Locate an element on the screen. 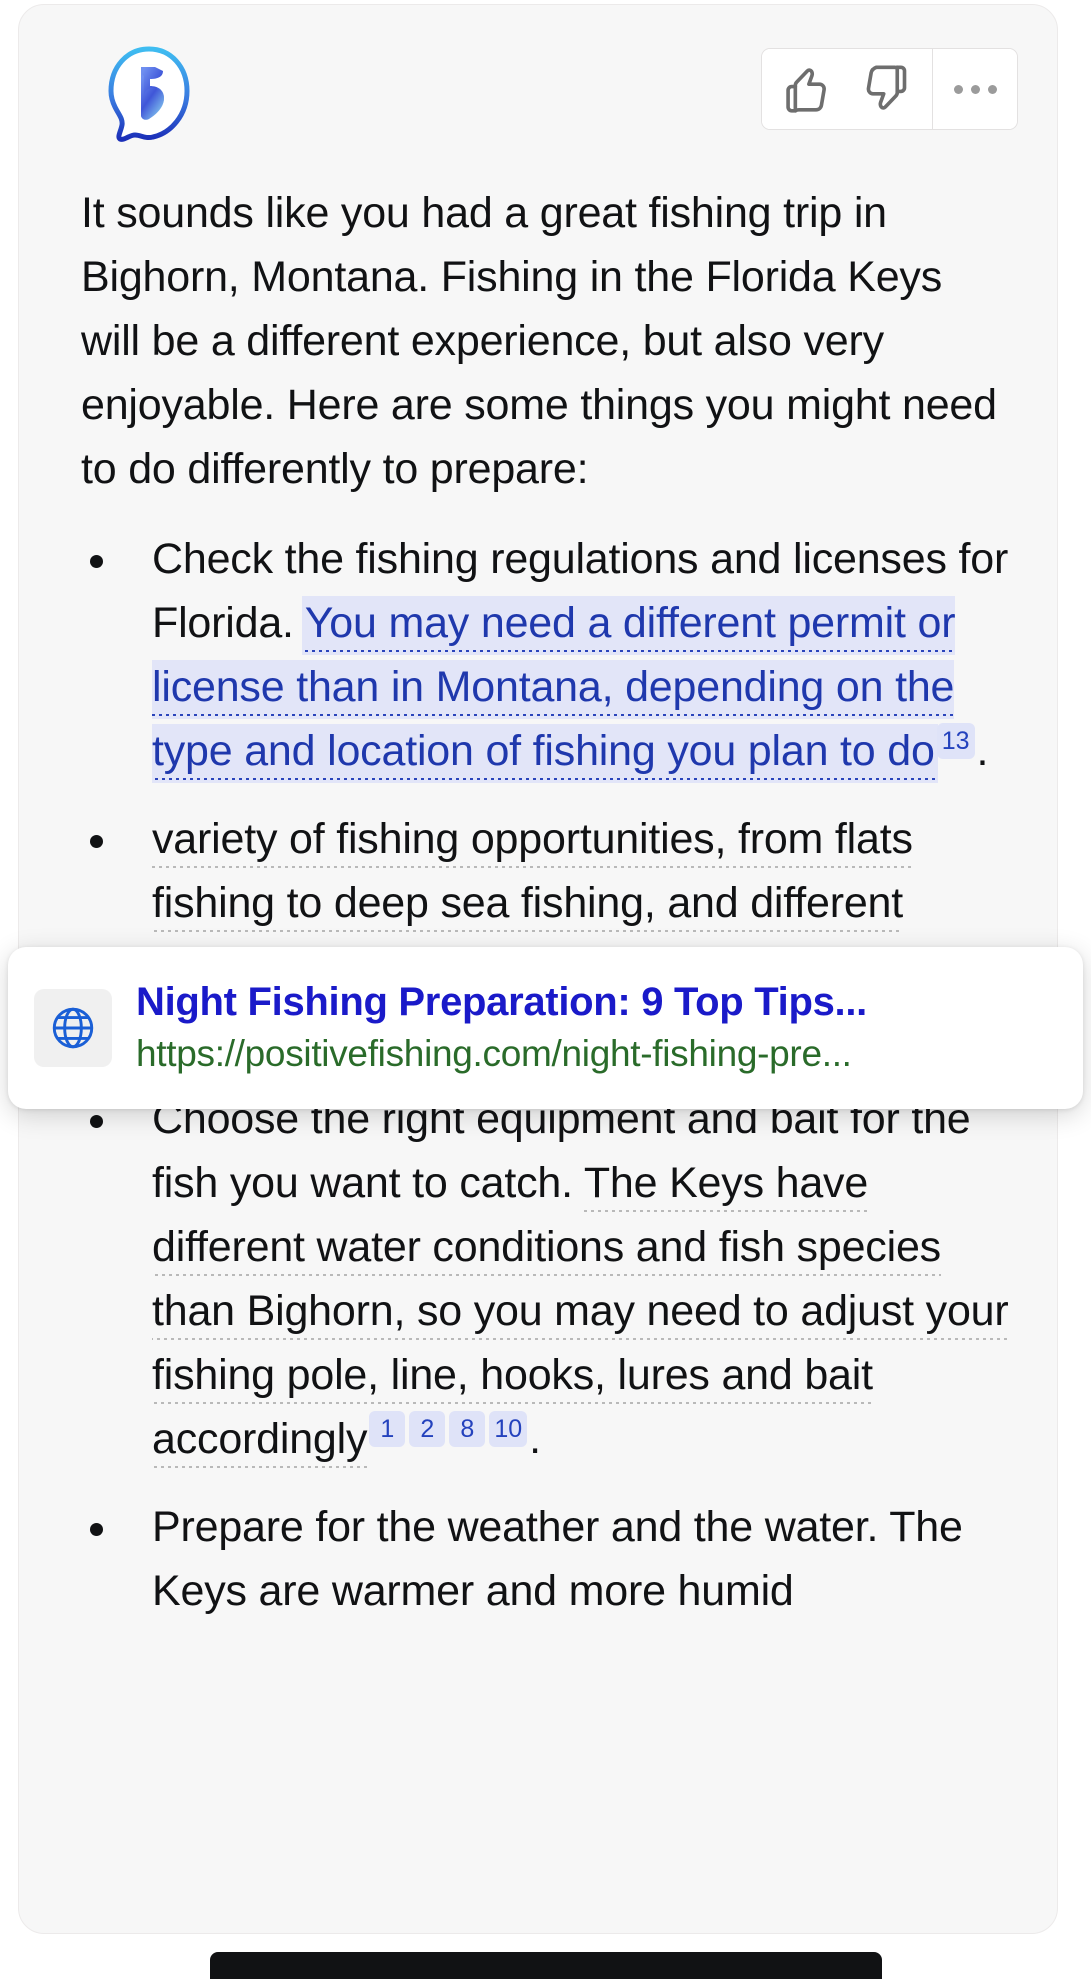 The height and width of the screenshot is (1979, 1091). globe-icon is located at coordinates (73, 1028).